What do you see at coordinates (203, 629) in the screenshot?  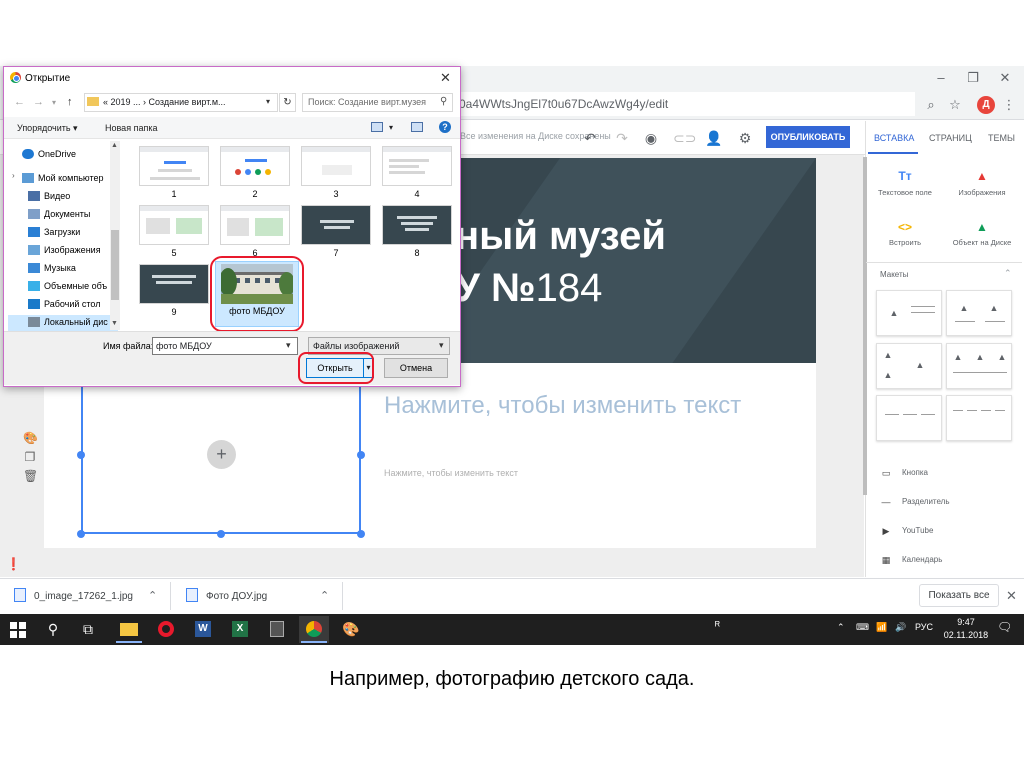 I see `word-icon: W` at bounding box center [203, 629].